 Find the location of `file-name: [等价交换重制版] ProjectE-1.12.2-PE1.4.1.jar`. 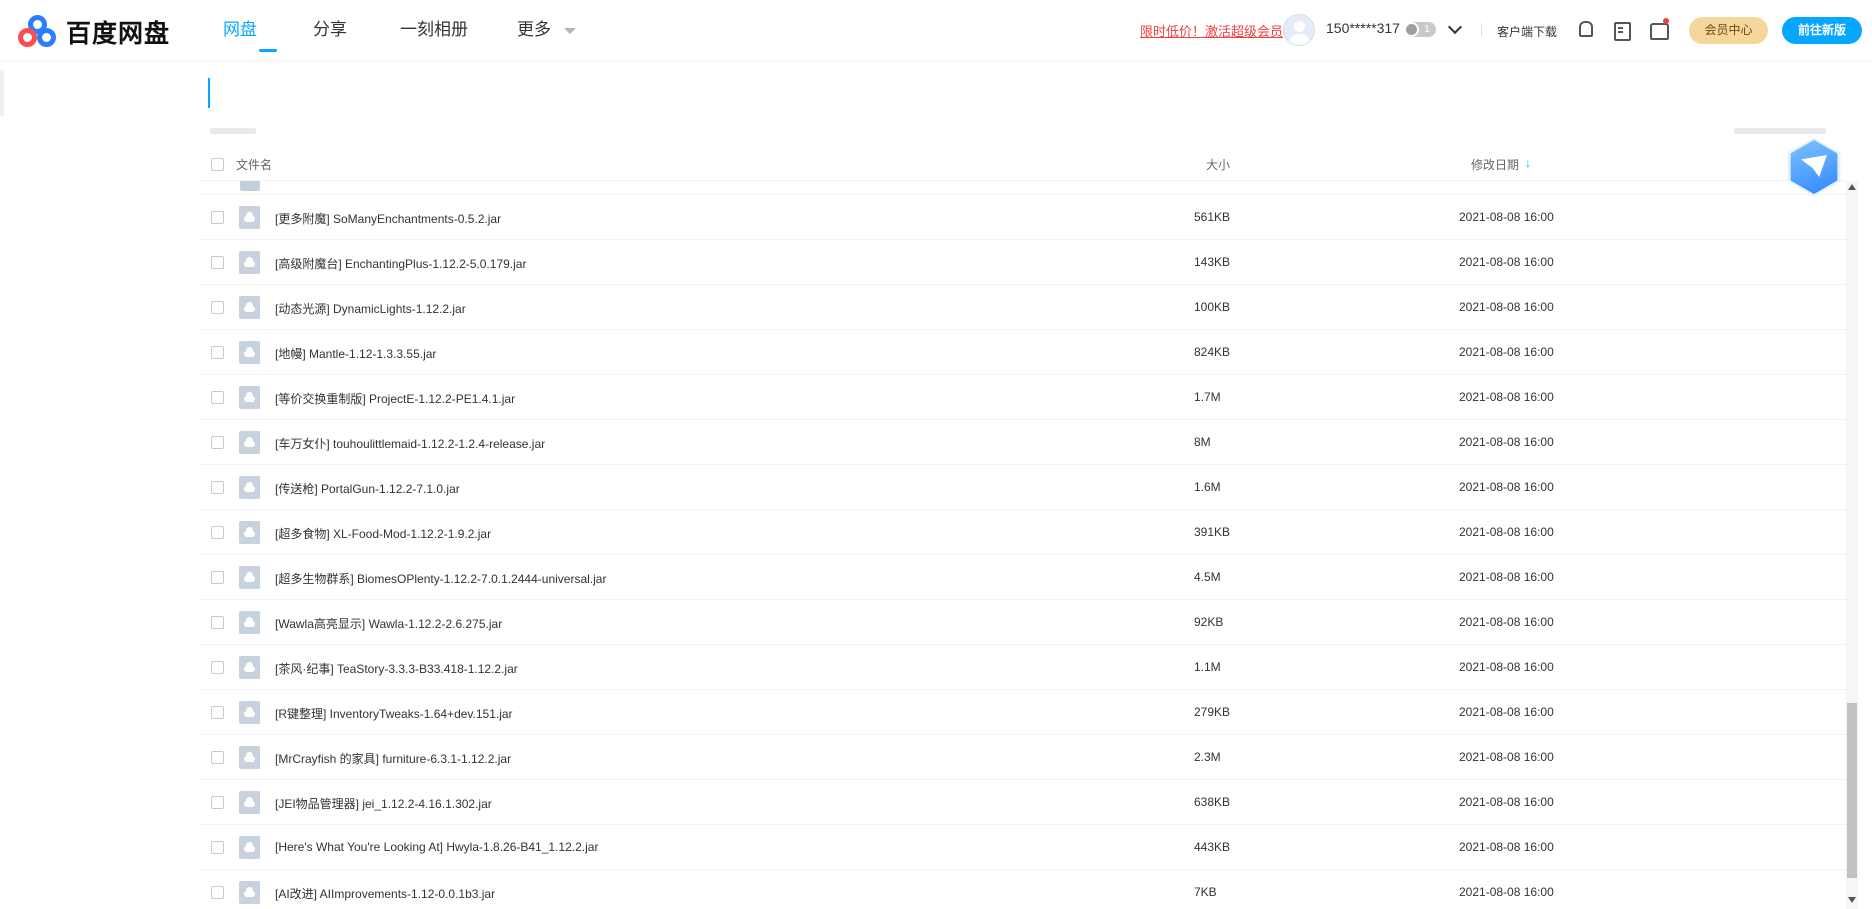

file-name: [等价交换重制版] ProjectE-1.12.2-PE1.4.1.jar is located at coordinates (395, 398).